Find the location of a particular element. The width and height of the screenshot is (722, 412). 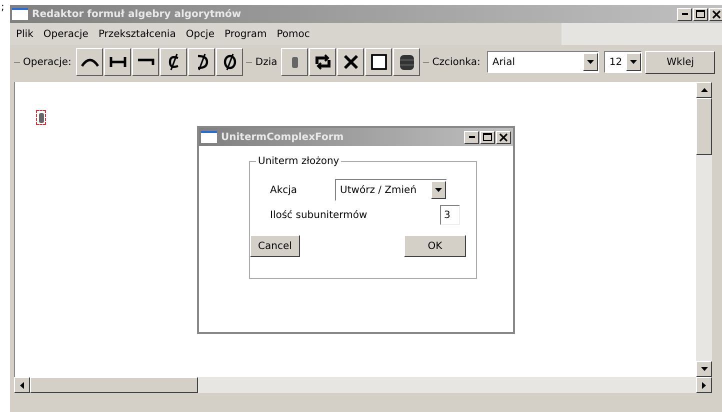

action-label: Akcja is located at coordinates (284, 190).